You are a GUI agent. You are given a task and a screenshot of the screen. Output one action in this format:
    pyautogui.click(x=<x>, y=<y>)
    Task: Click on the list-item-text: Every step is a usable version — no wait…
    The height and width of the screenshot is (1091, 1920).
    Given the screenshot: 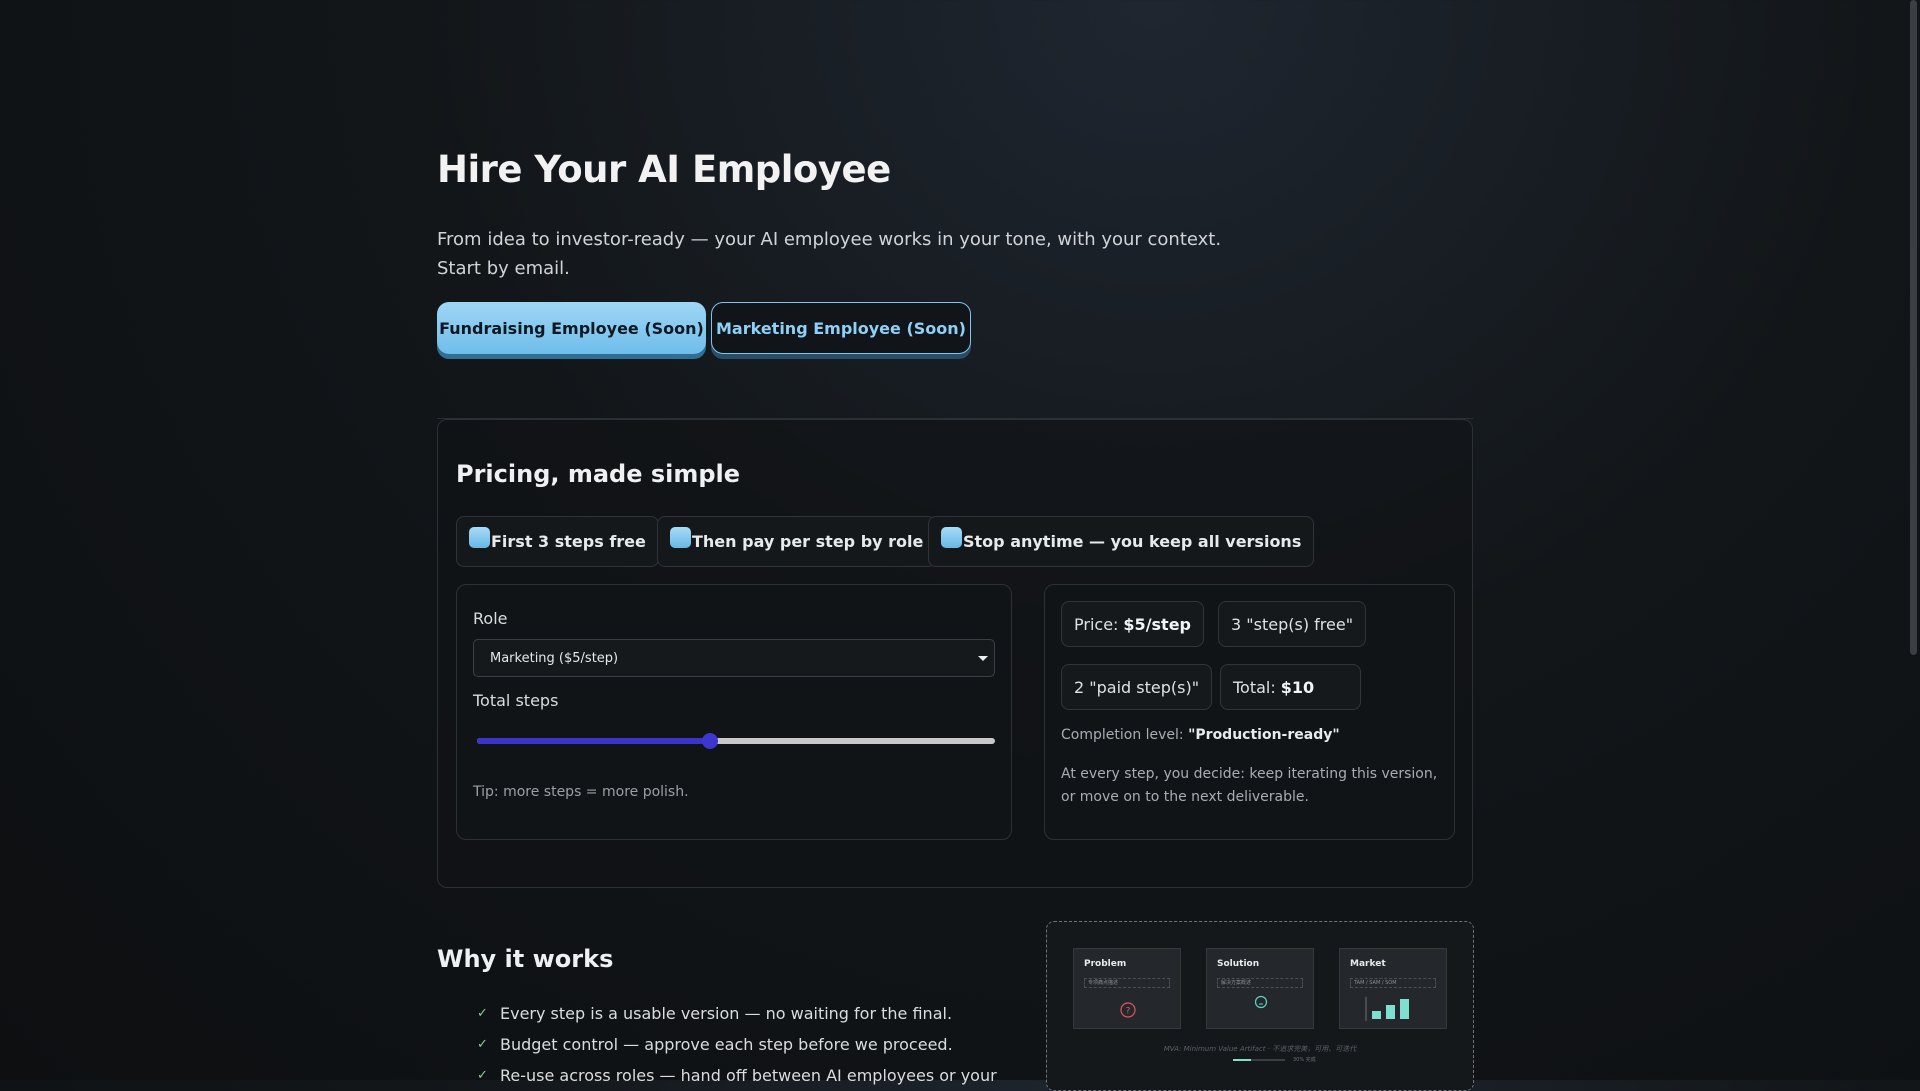 What is the action you would take?
    pyautogui.click(x=726, y=1013)
    